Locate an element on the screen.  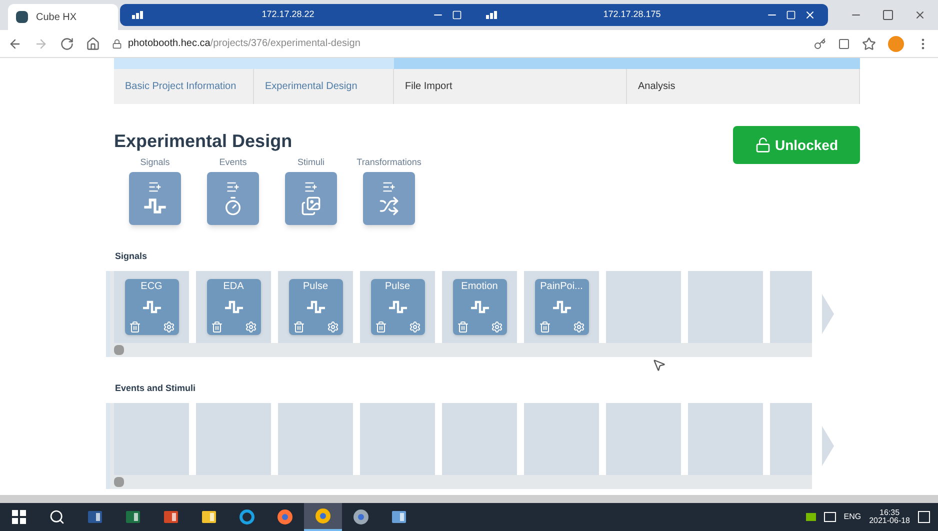
clock-date: 2021-06-18 is located at coordinates (889, 521).